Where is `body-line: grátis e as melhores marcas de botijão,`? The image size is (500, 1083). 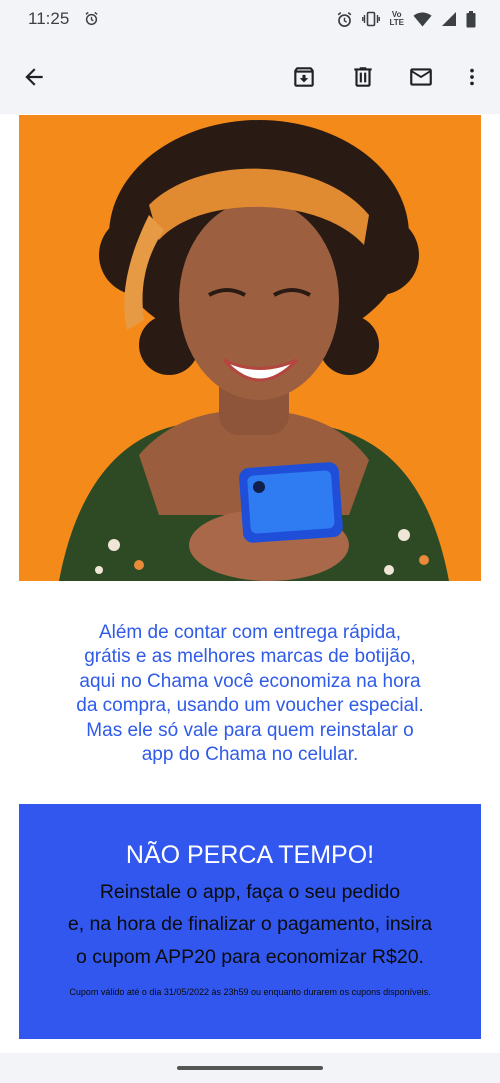 body-line: grátis e as melhores marcas de botijão, is located at coordinates (250, 657).